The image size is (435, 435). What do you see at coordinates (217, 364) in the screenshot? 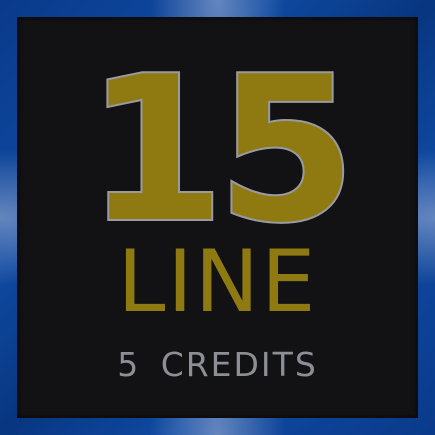
I see `credits-label: 5 CREDITS` at bounding box center [217, 364].